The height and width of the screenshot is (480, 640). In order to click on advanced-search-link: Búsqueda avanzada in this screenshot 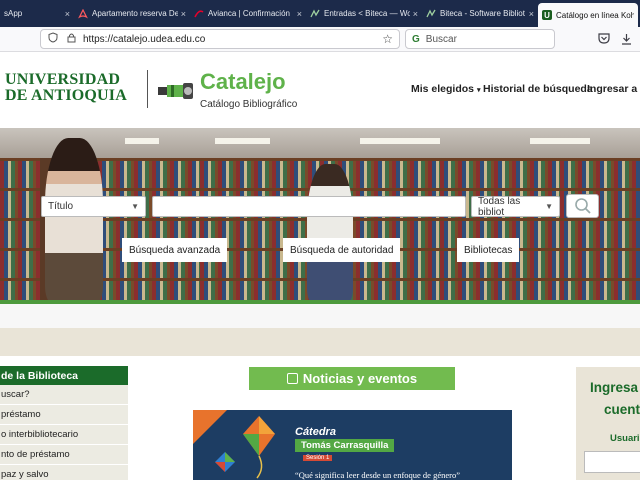, I will do `click(175, 250)`.